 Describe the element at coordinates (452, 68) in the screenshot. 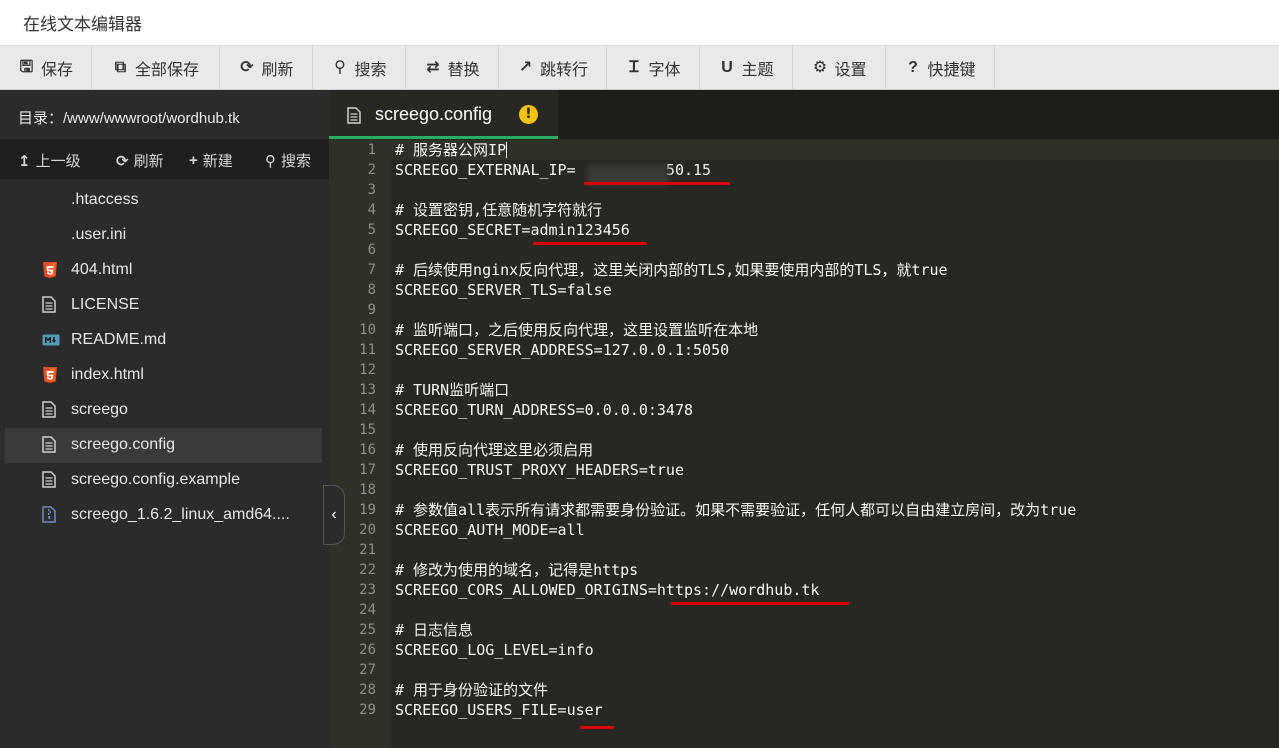

I see `toolbar-replace-button: ⇄ 替换` at that location.